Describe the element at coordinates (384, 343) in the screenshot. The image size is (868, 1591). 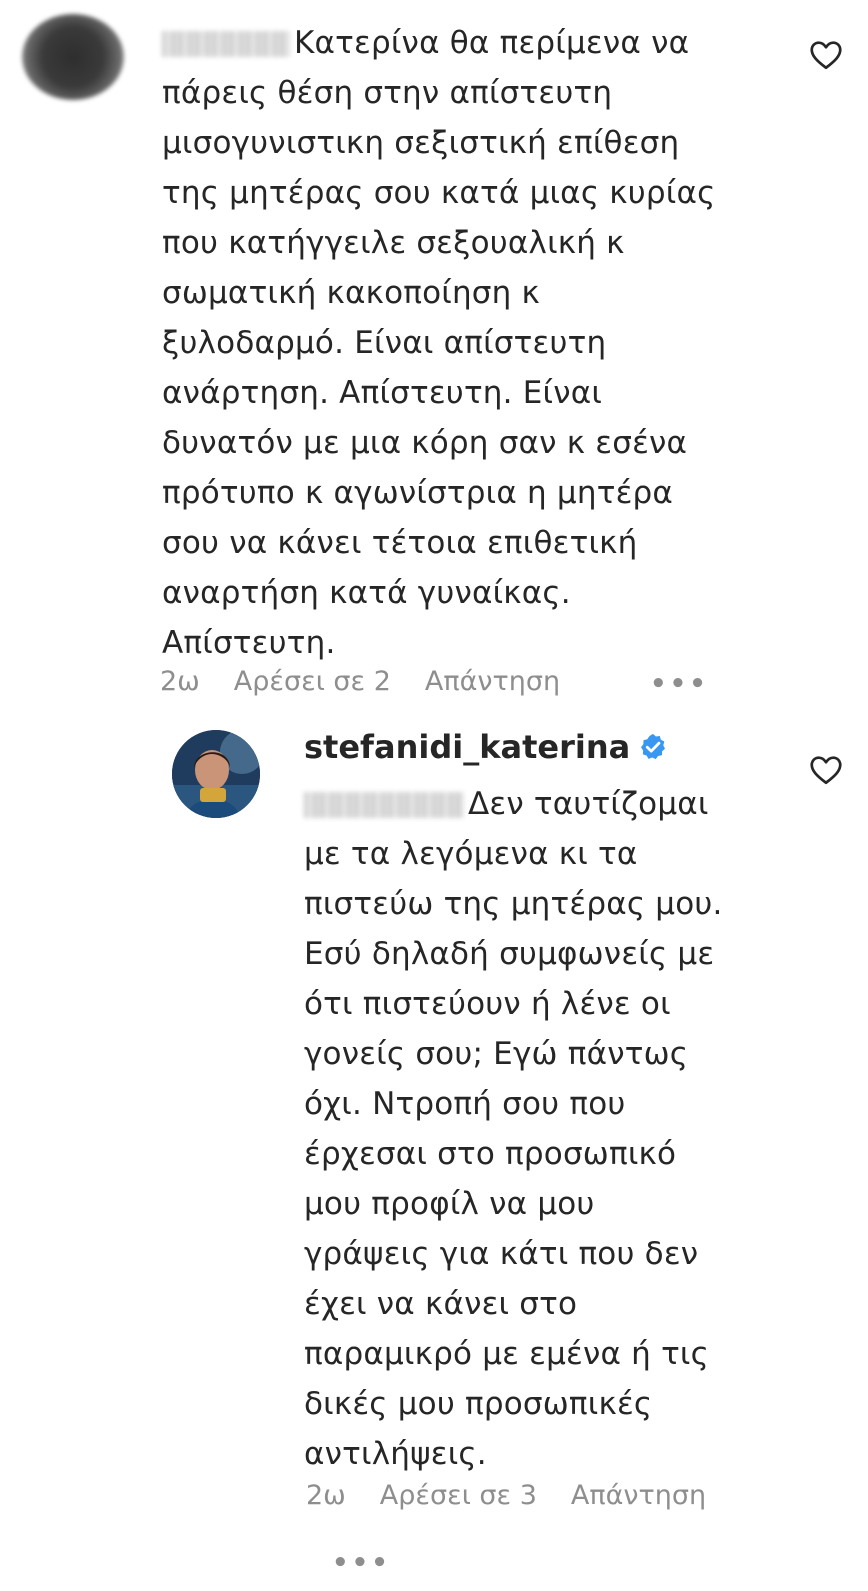
I see `comment-line: ξυλοδαρμό. Είναι απίστευτη` at that location.